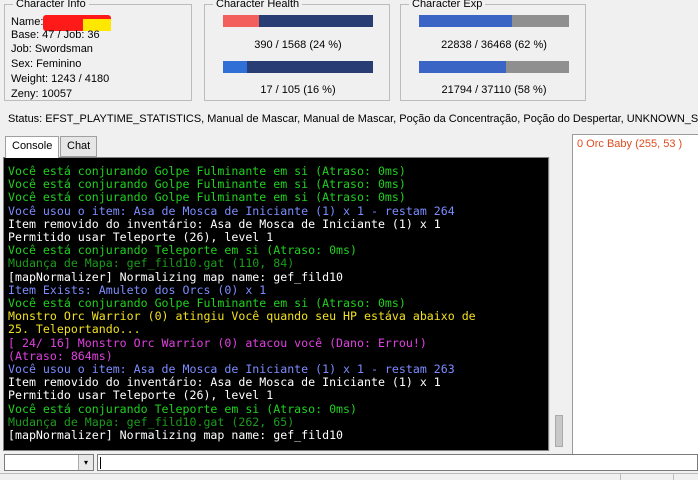 Image resolution: width=698 pixels, height=480 pixels. Describe the element at coordinates (42, 94) in the screenshot. I see `zeny: Zeny: 10057` at that location.